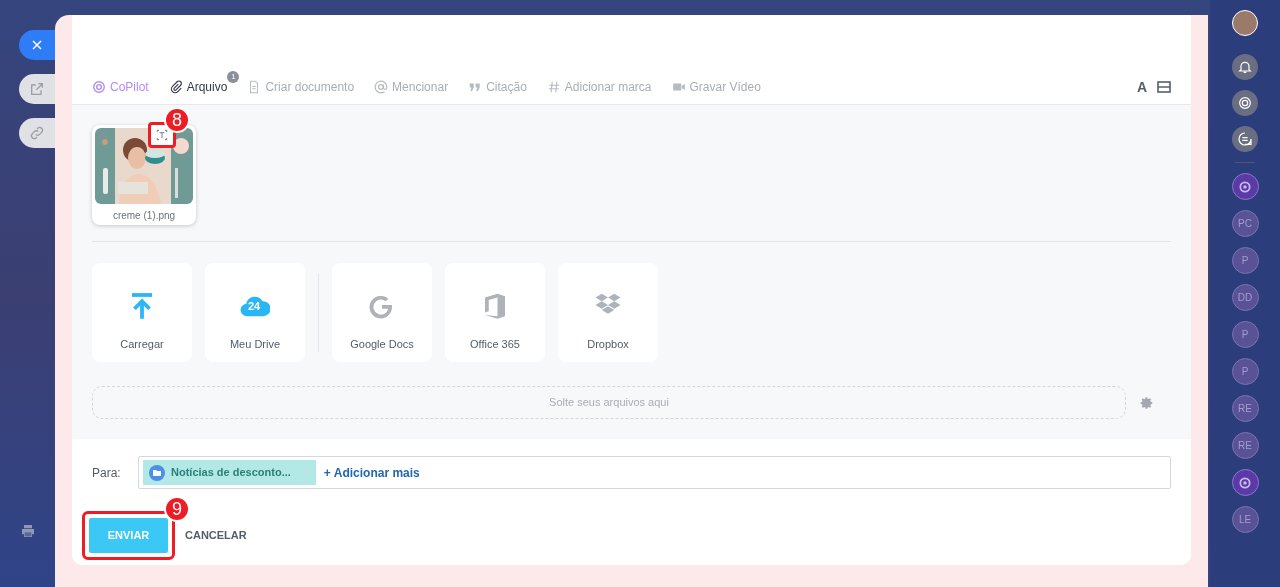 This screenshot has width=1280, height=587. I want to click on source-button: Google Docs, so click(382, 312).